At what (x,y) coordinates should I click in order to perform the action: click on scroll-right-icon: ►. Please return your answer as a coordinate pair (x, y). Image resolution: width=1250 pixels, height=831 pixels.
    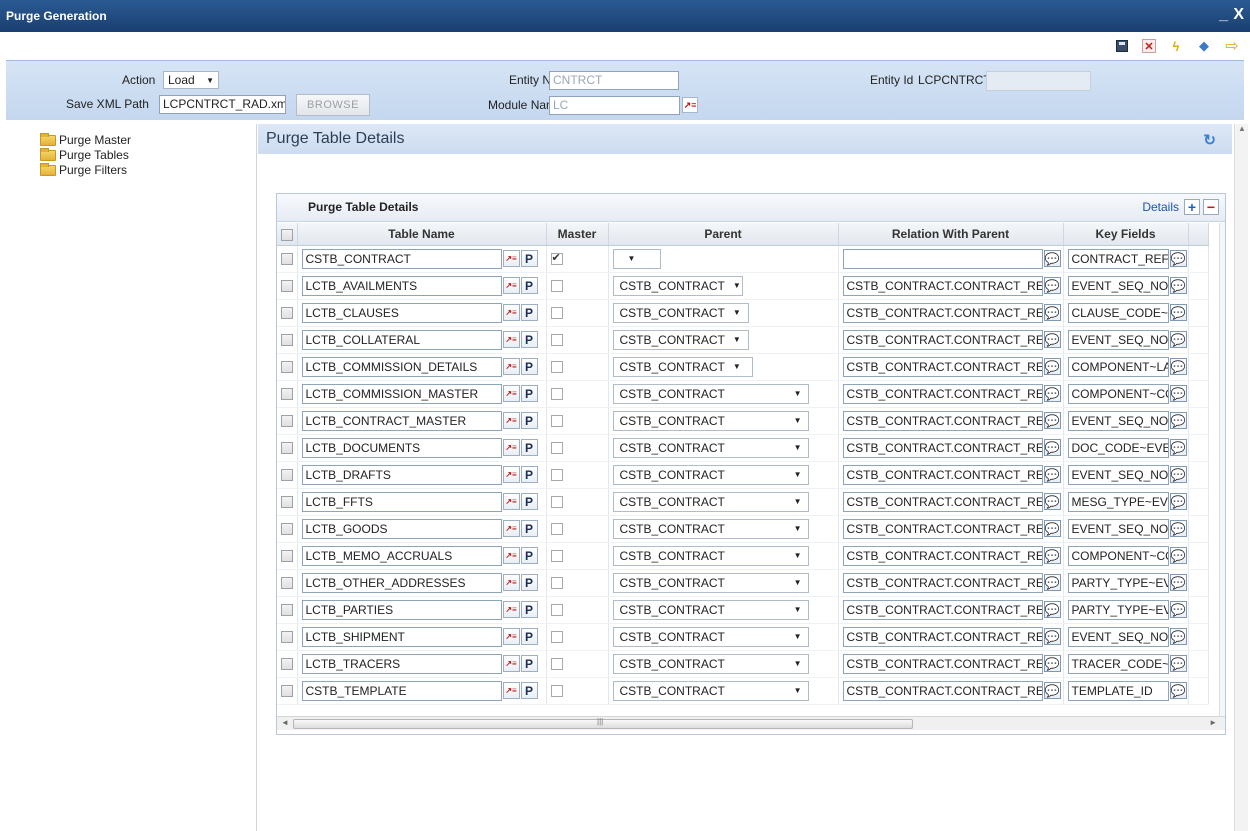
    Looking at the image, I should click on (1213, 722).